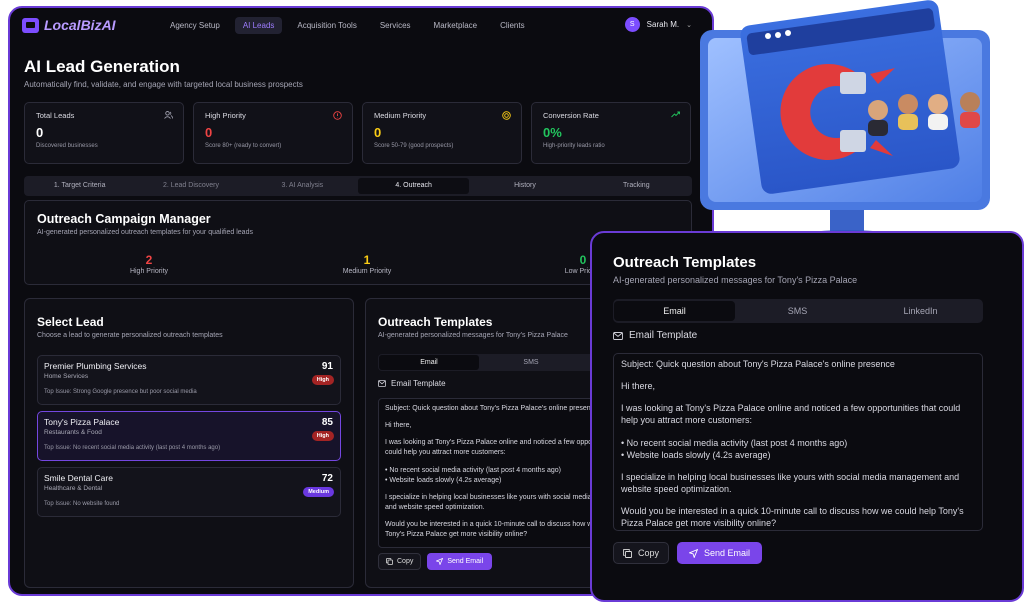 This screenshot has width=1024, height=602. Describe the element at coordinates (79, 186) in the screenshot. I see `step-target-criteria: 1. Target Criteria` at that location.